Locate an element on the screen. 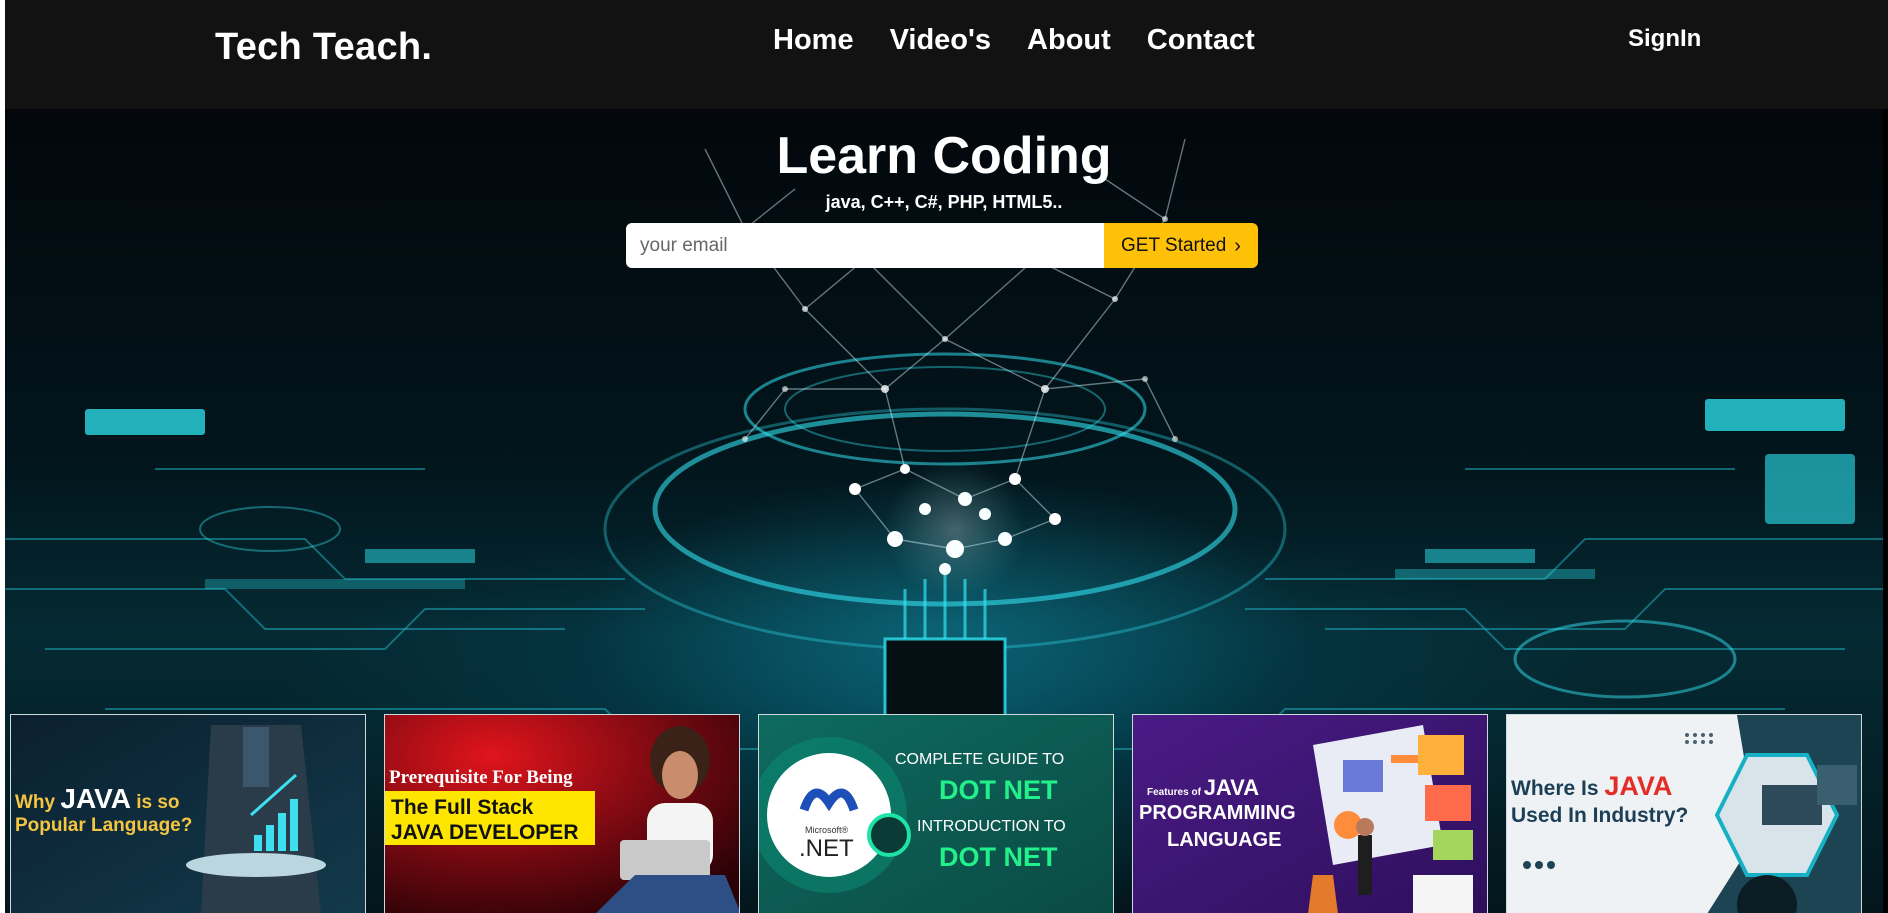 The width and height of the screenshot is (1888, 913). card-4-java: JAVA is located at coordinates (1231, 787).